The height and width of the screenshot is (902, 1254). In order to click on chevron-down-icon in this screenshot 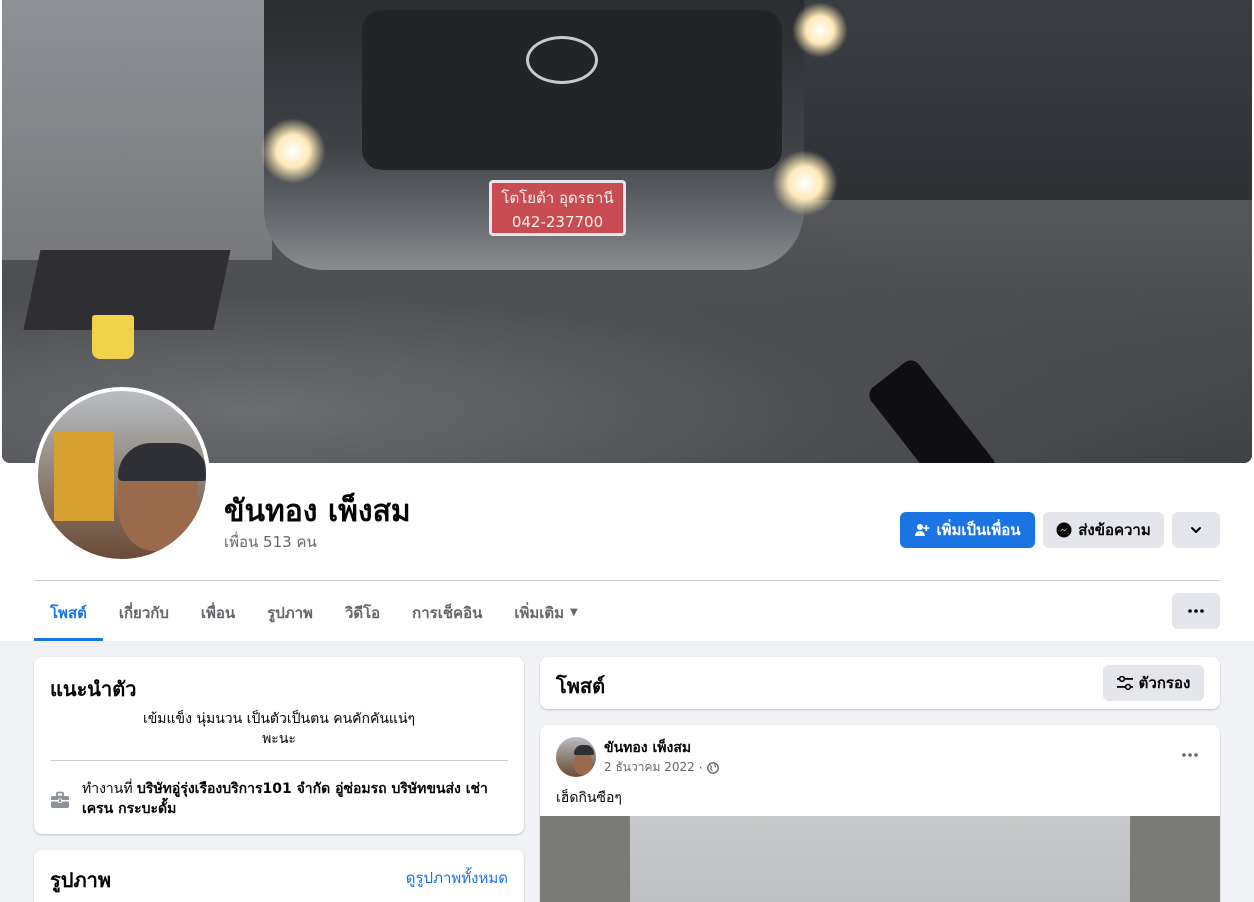, I will do `click(1196, 530)`.